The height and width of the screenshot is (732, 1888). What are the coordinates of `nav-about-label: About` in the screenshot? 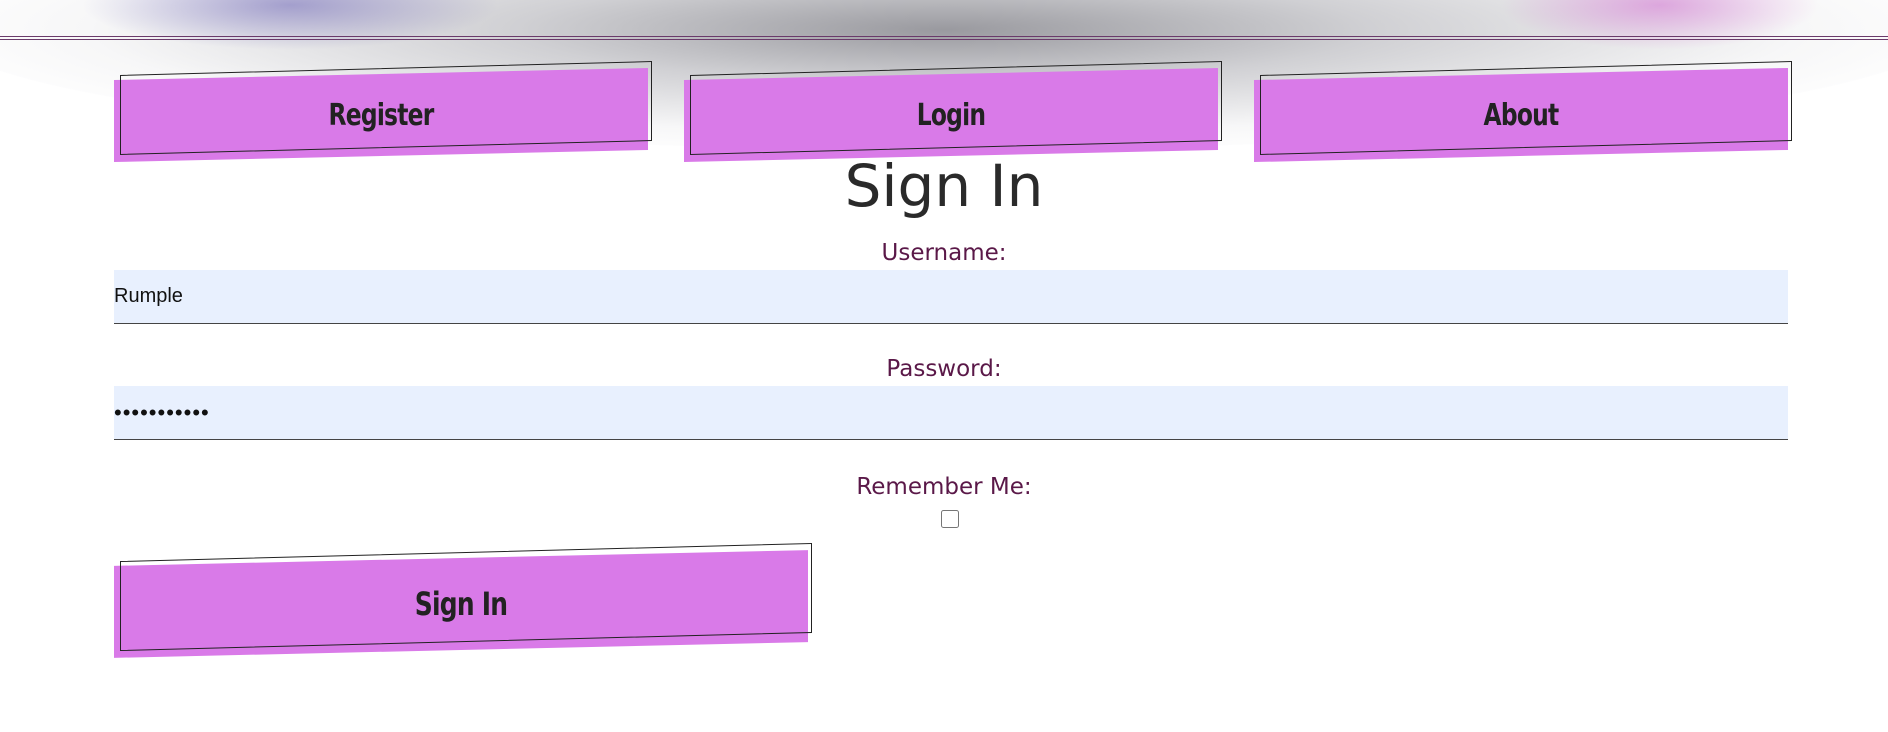 It's located at (1521, 115).